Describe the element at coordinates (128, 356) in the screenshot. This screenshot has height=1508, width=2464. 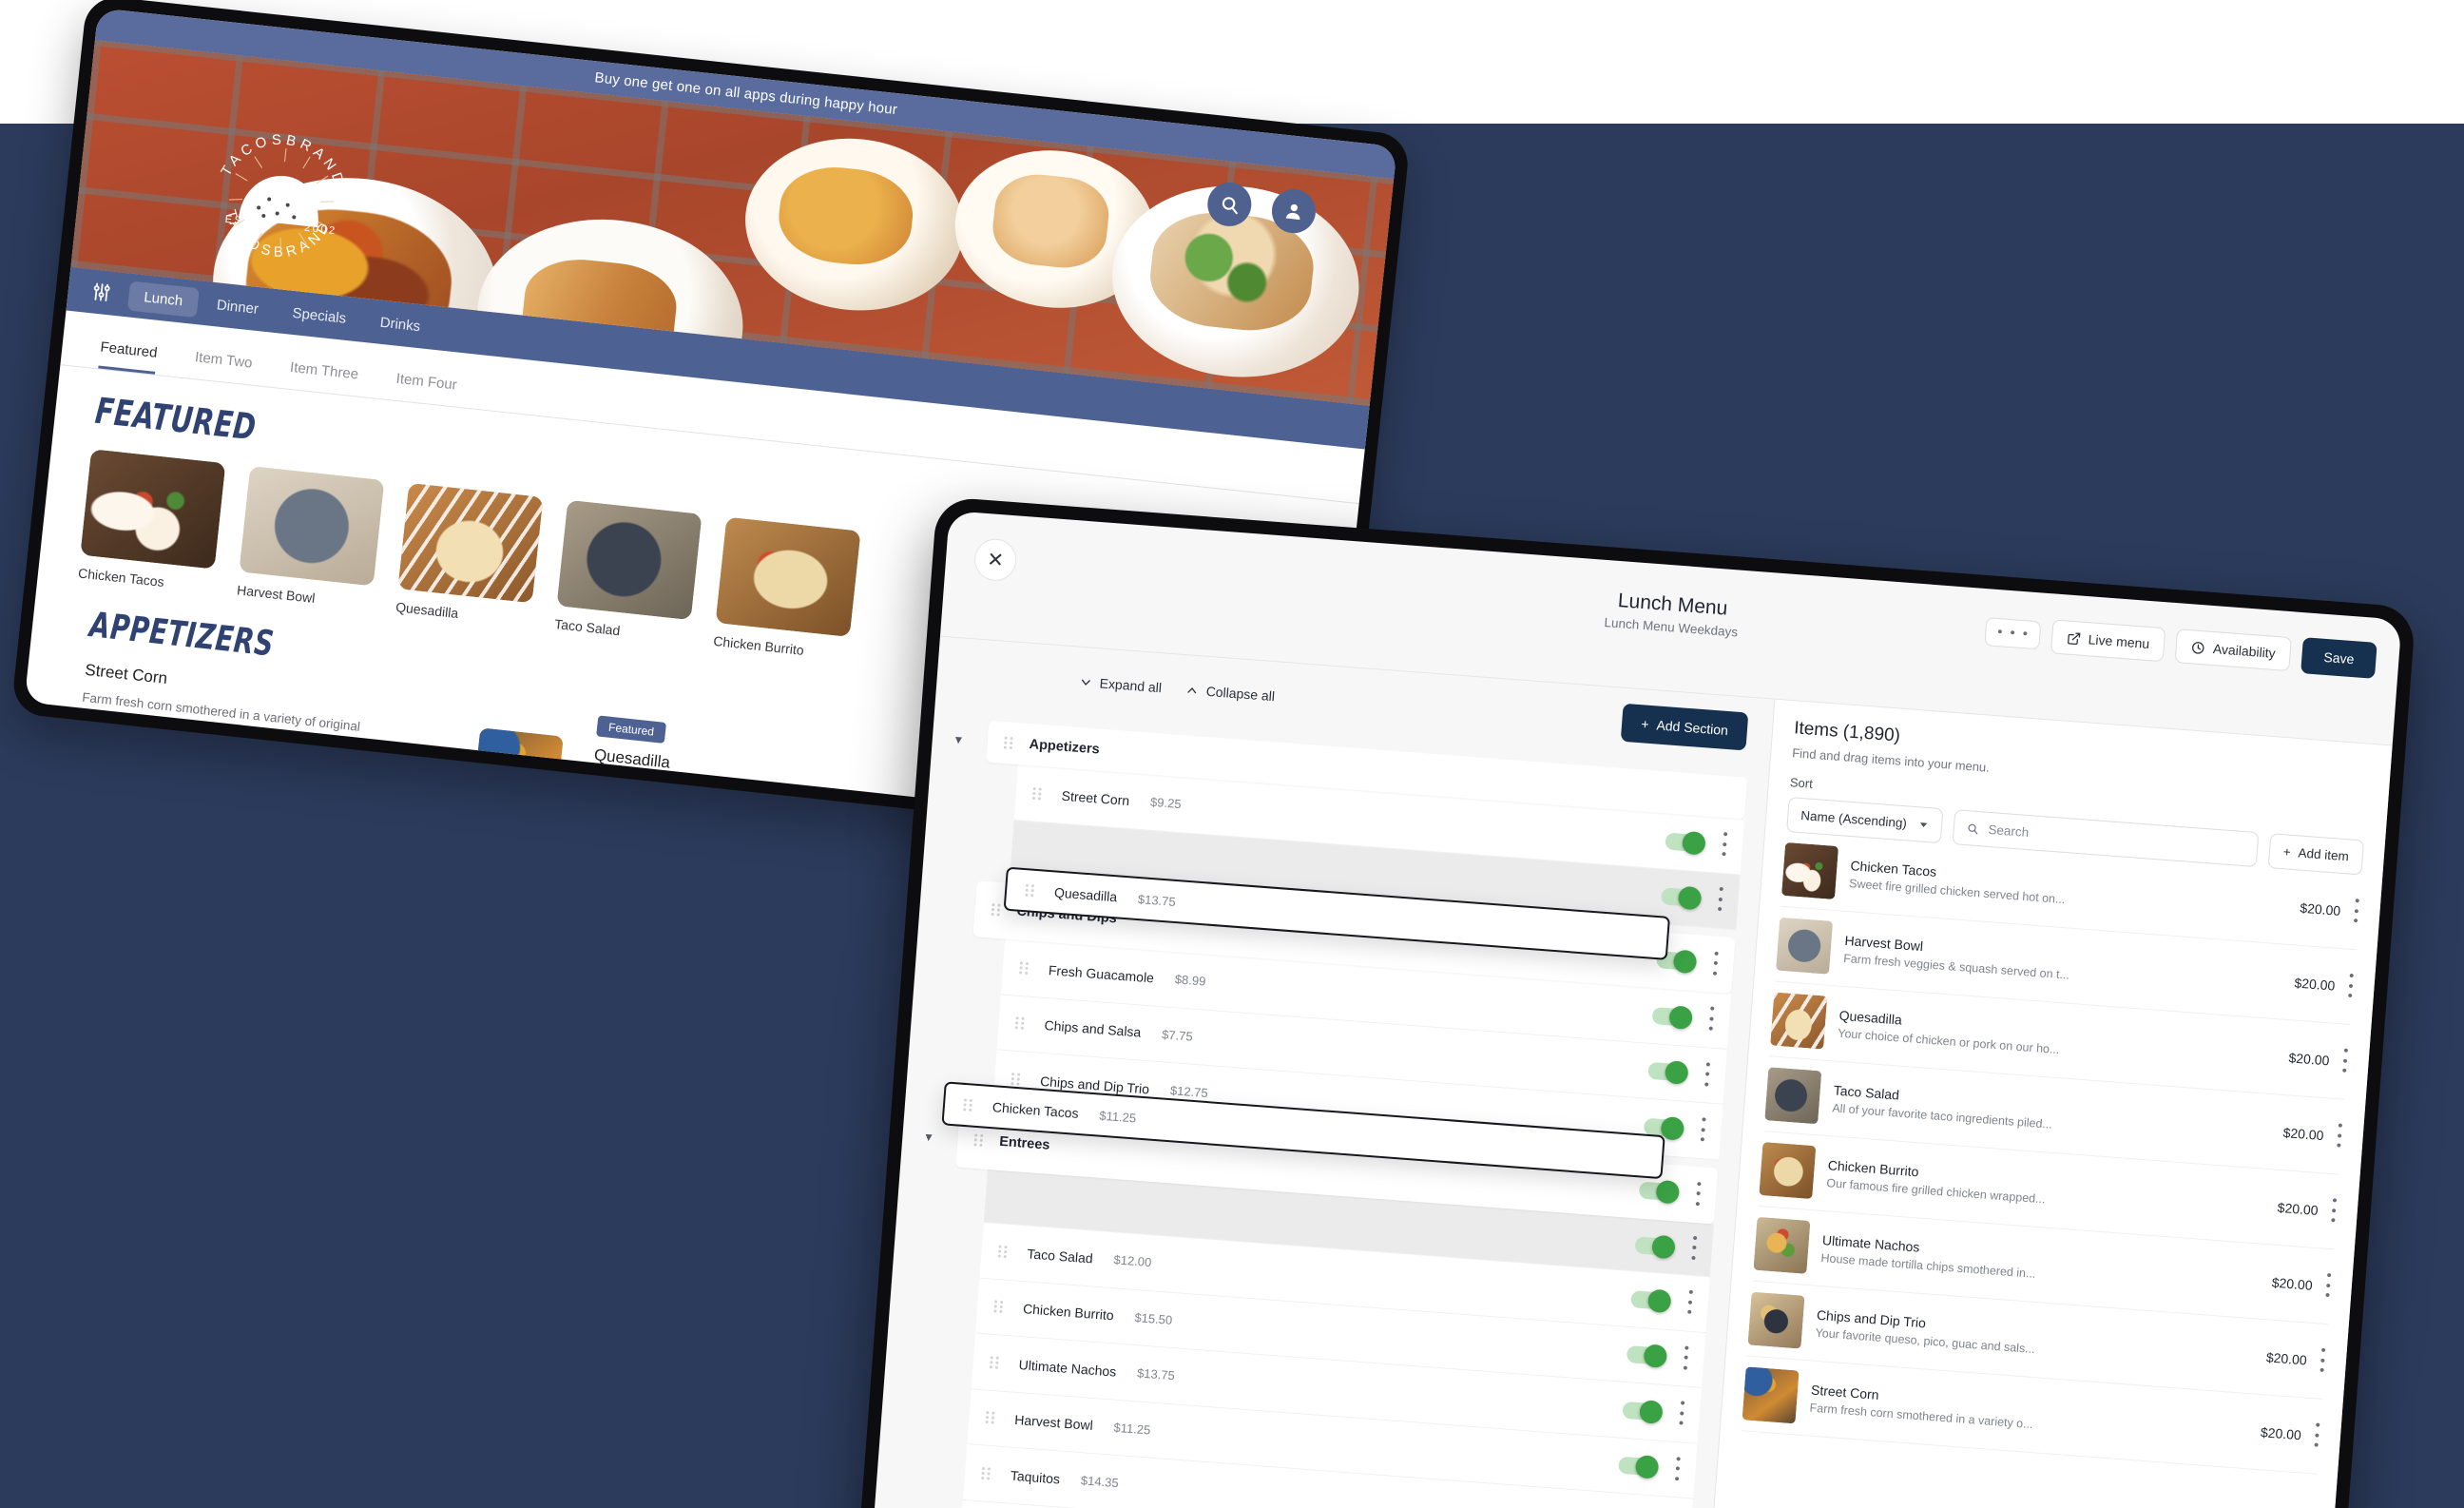
I see `subtab-featured: Featured` at that location.